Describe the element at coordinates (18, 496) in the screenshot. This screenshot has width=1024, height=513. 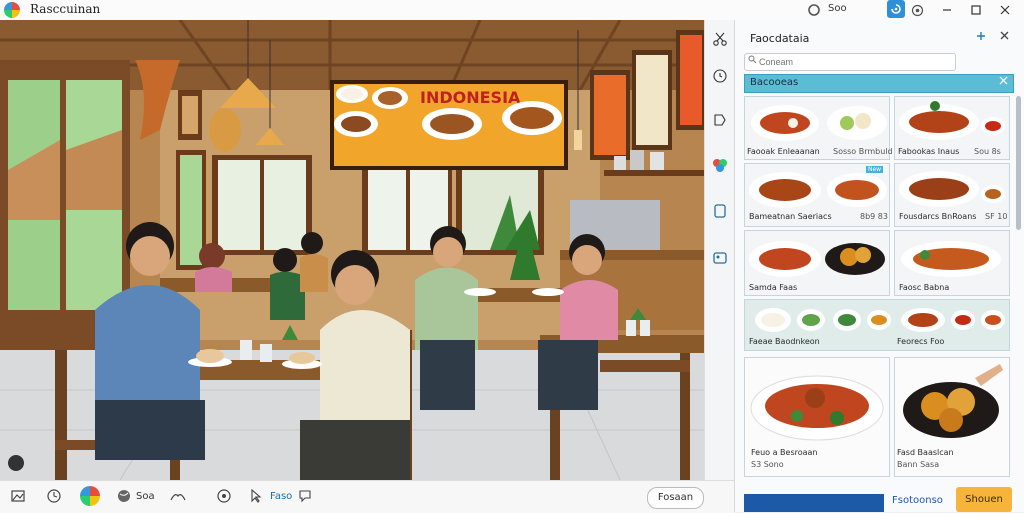
I see `photo-icon` at that location.